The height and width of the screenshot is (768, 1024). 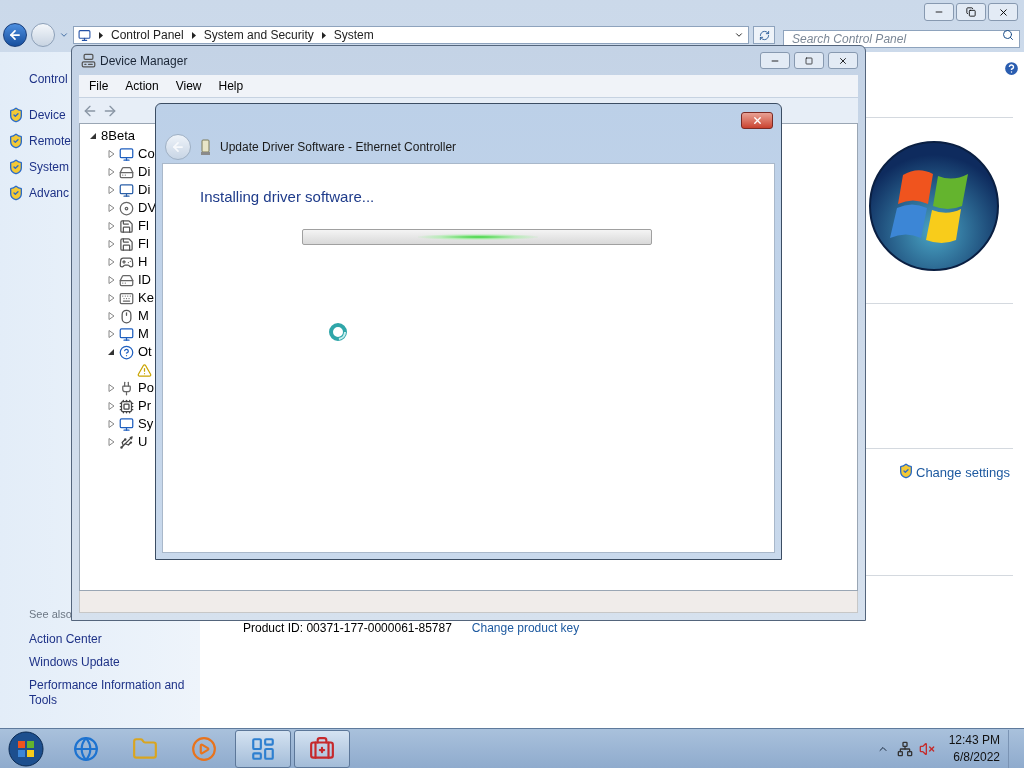 What do you see at coordinates (204, 748) in the screenshot?
I see `play-icon` at bounding box center [204, 748].